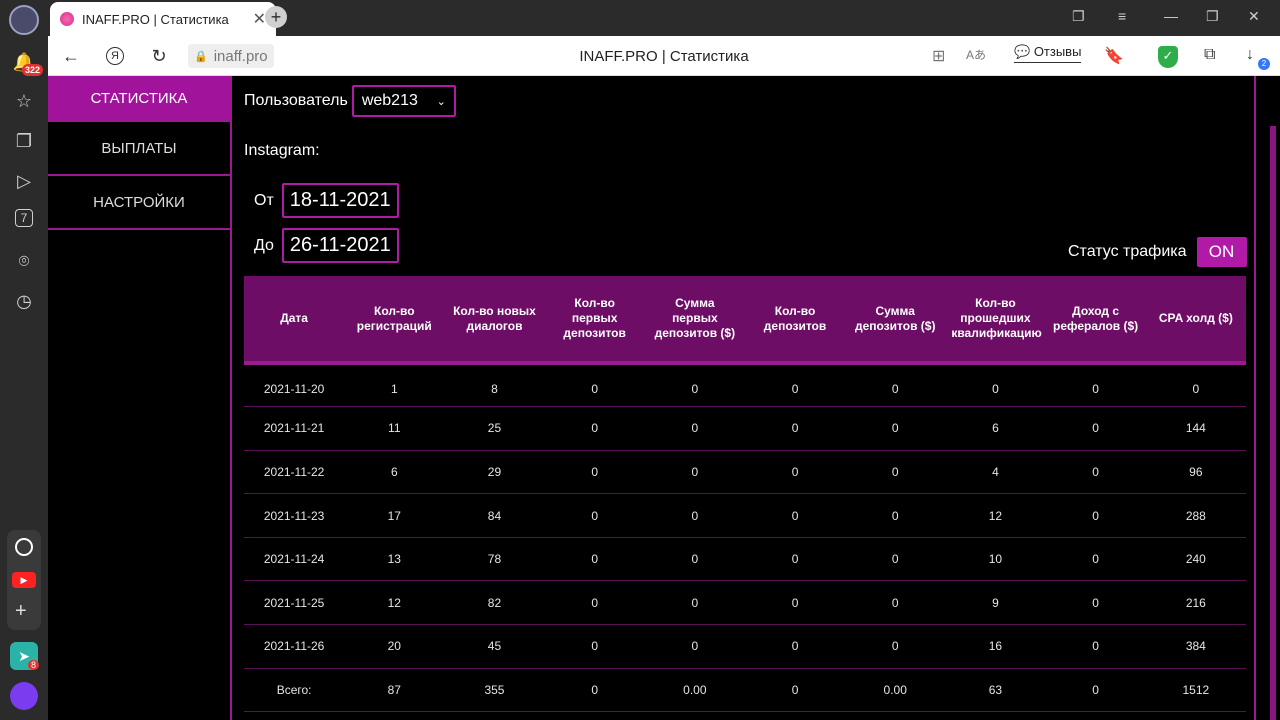 Image resolution: width=1280 pixels, height=720 pixels. Describe the element at coordinates (1195, 559) in the screenshot. I see `table-cell: 240` at that location.